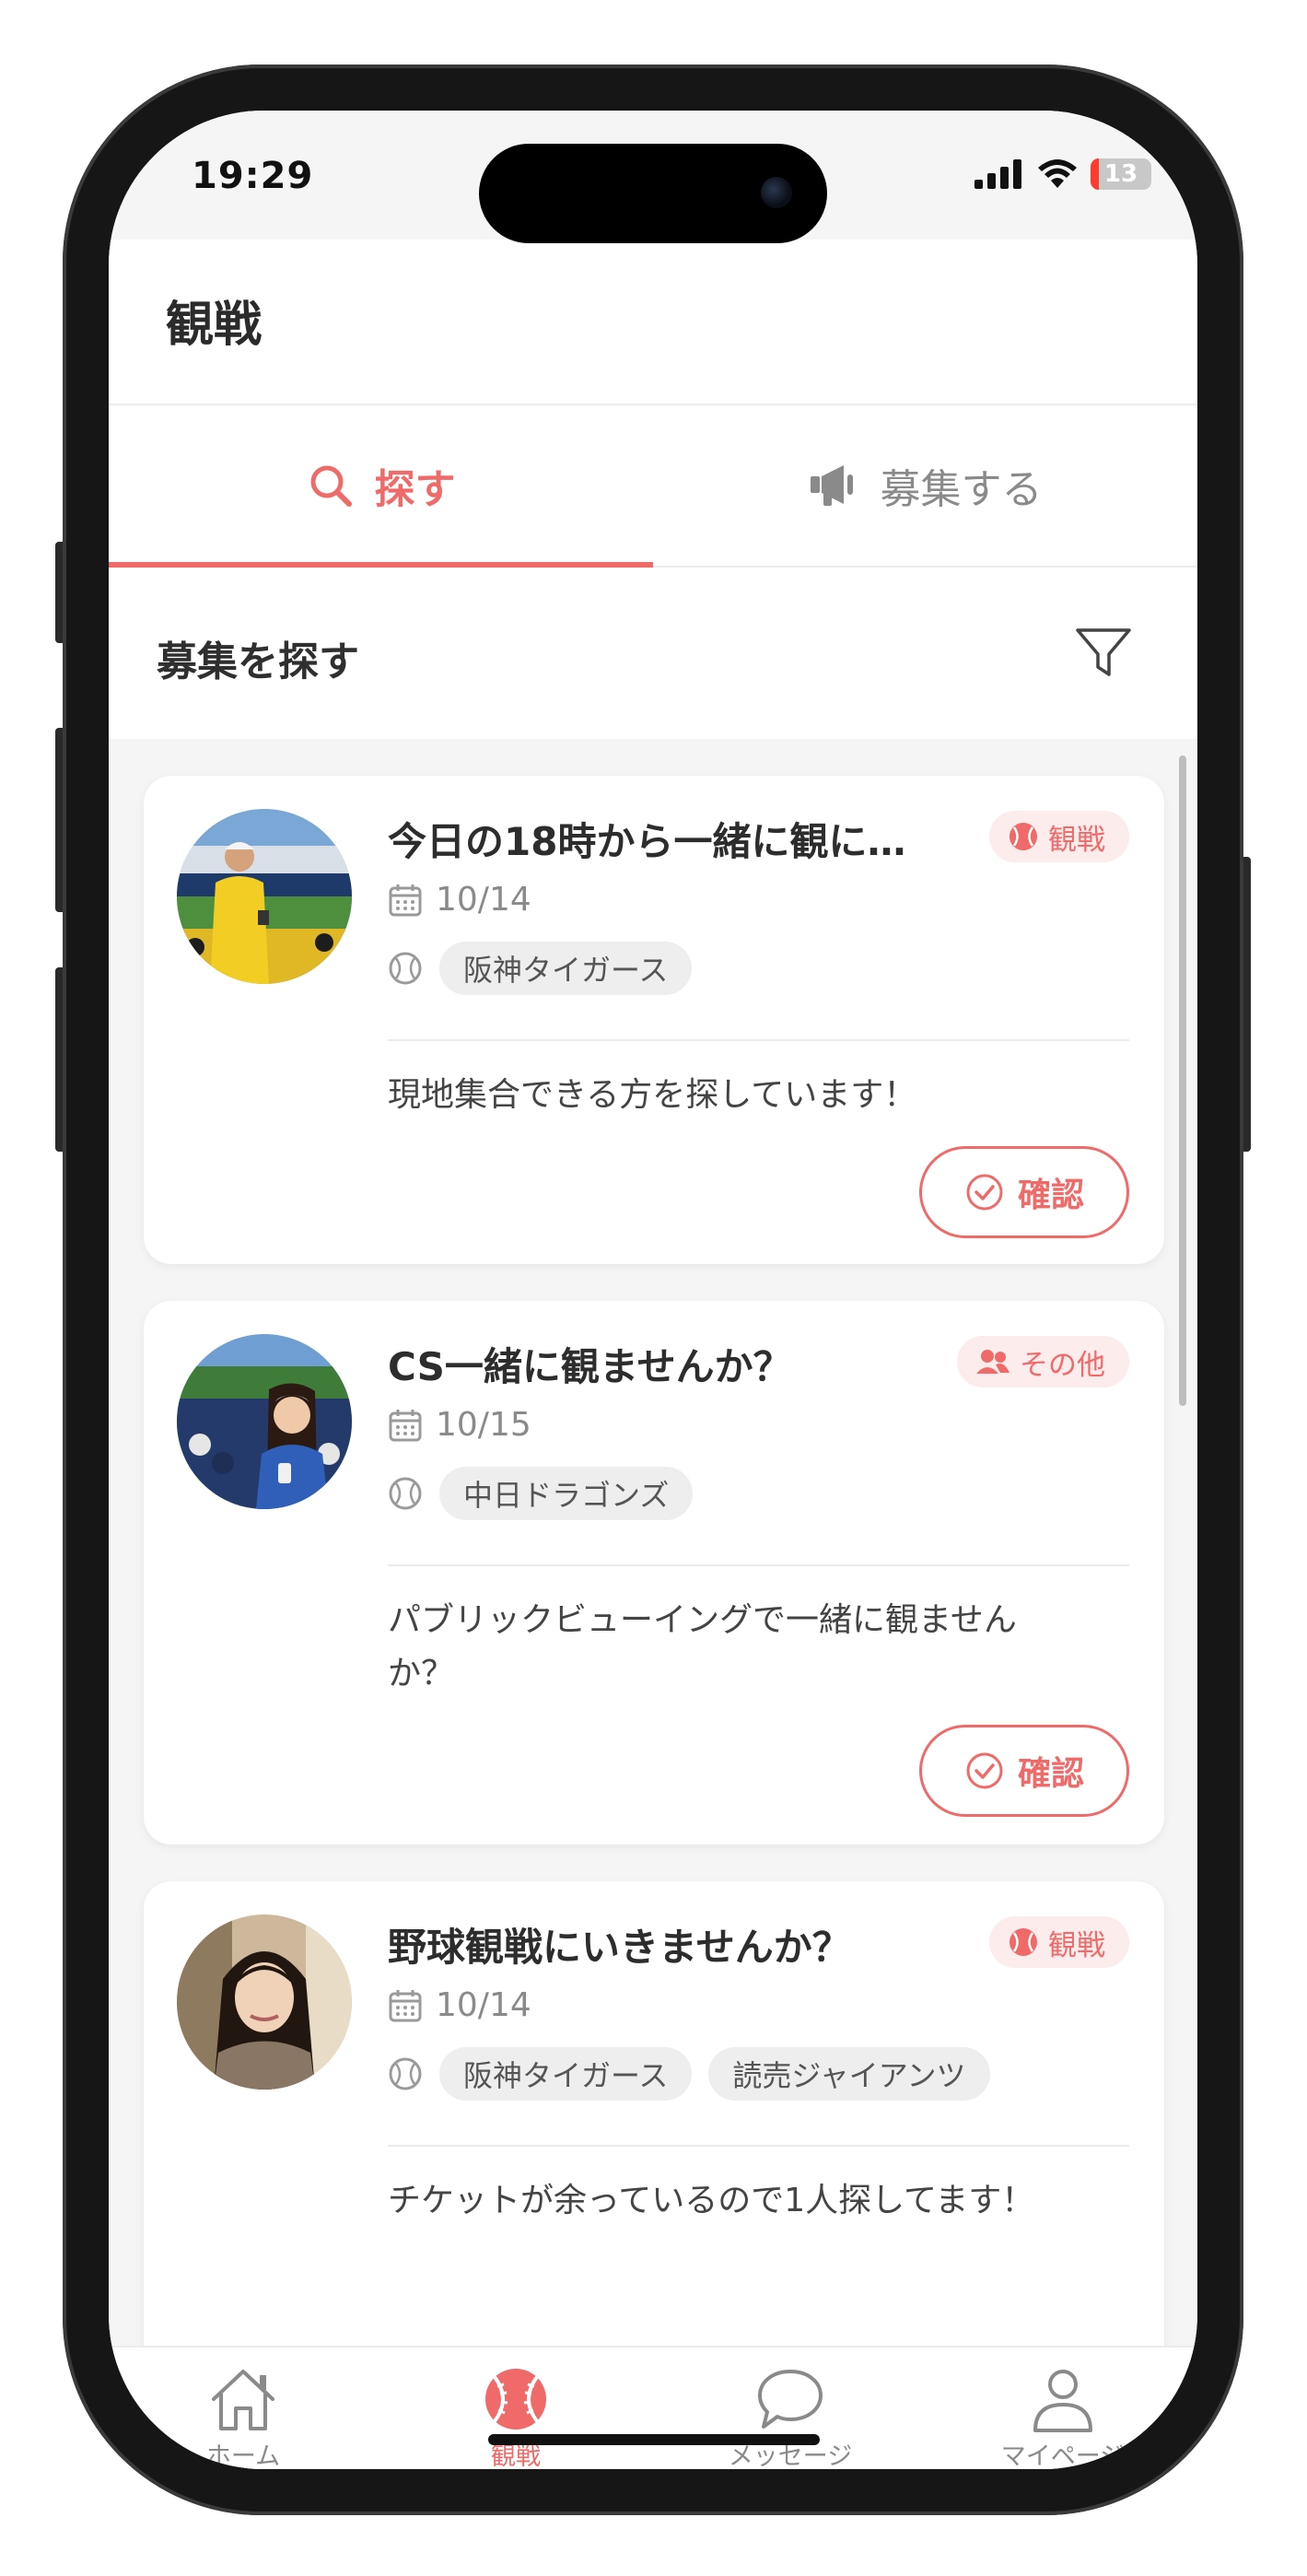 Image resolution: width=1307 pixels, height=2576 pixels. I want to click on team-row: 阪神タイガース 読売ジャイアンツ, so click(689, 2074).